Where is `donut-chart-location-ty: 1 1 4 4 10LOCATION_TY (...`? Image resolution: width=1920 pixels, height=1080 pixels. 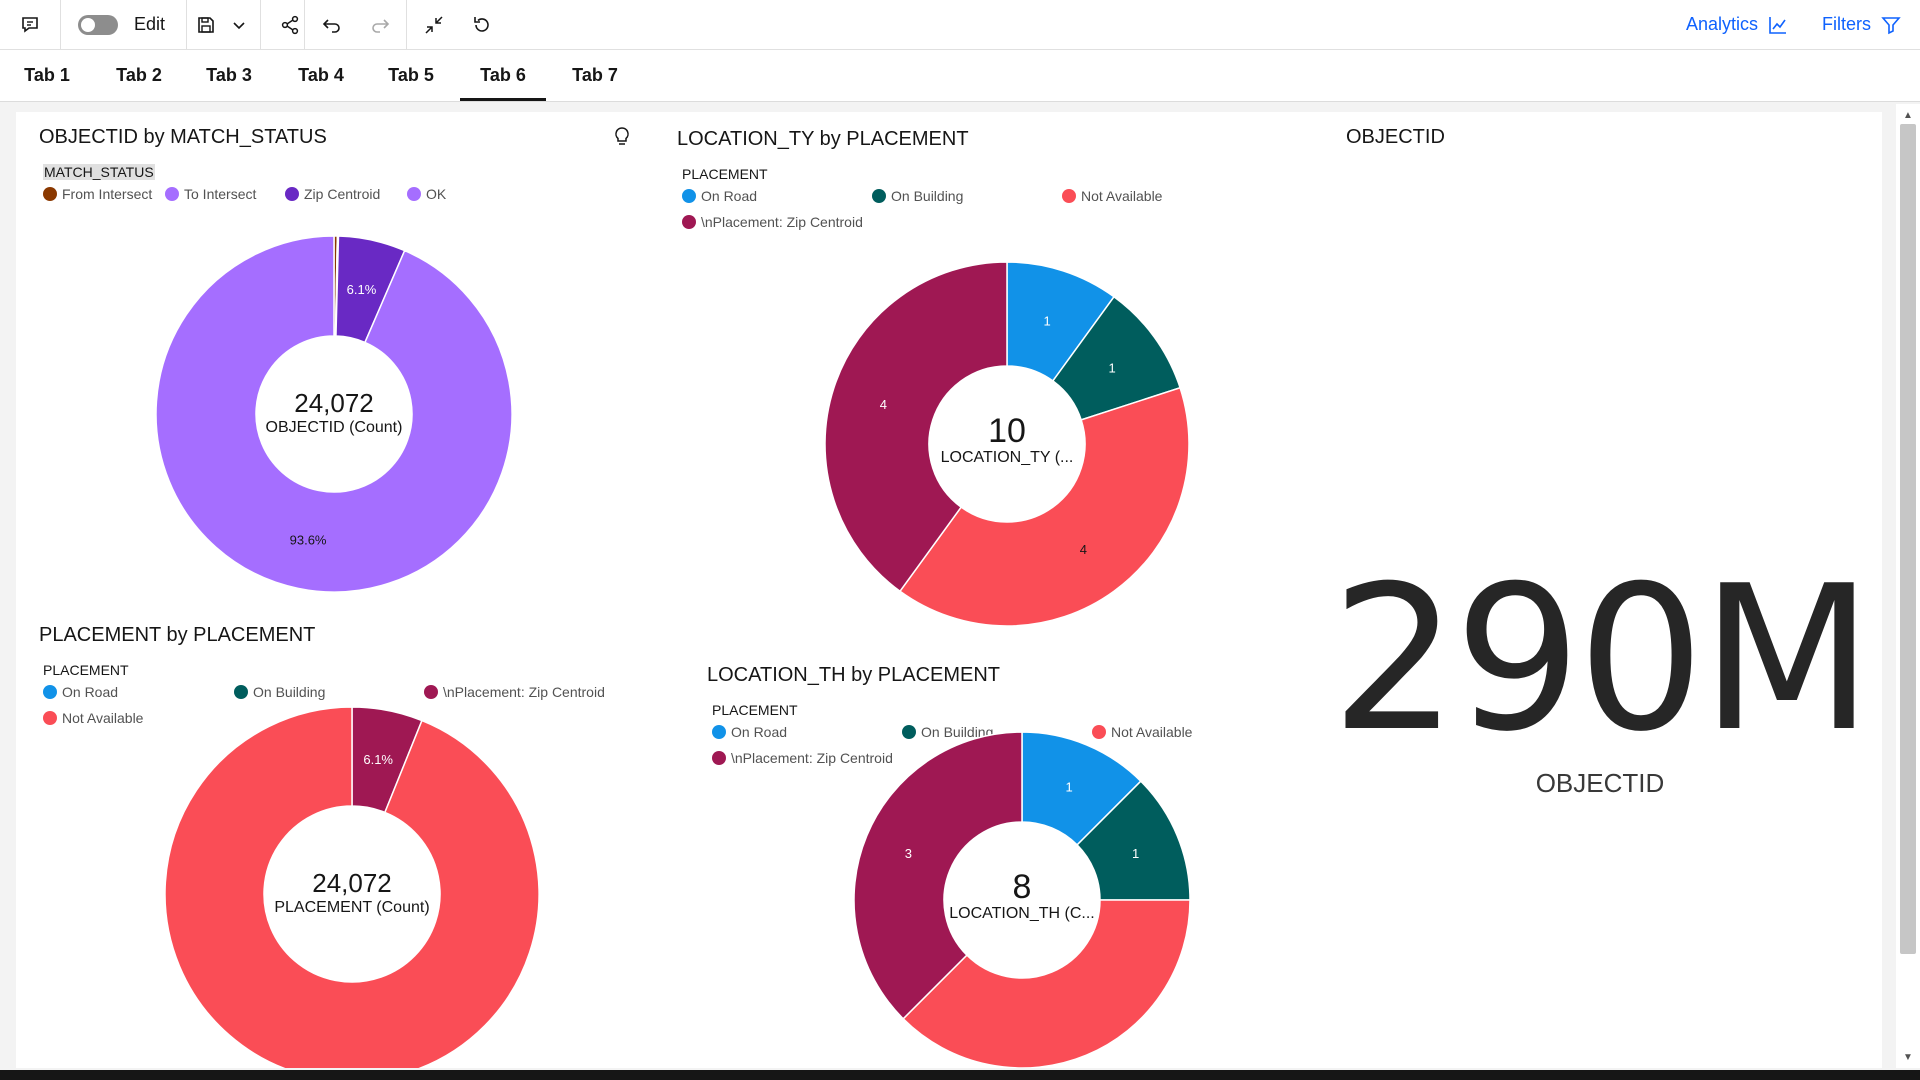
donut-chart-location-ty: 1 1 4 4 10LOCATION_TY (... is located at coordinates (1007, 444).